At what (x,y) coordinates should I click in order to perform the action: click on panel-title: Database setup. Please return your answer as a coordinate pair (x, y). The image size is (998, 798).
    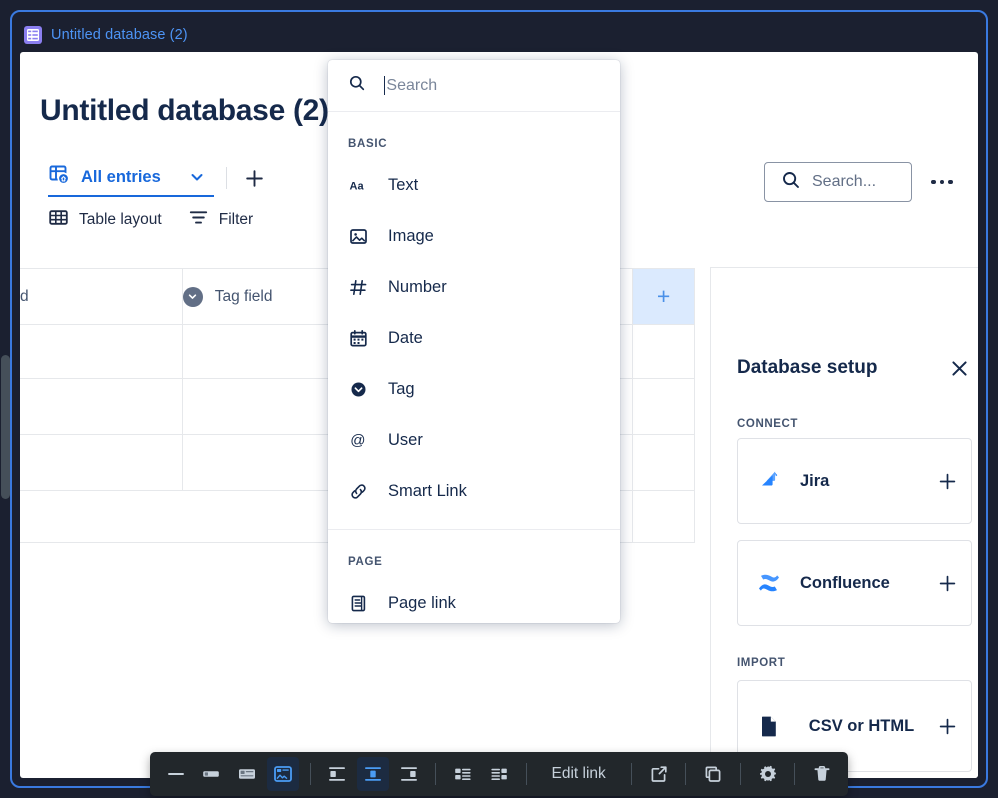
    Looking at the image, I should click on (807, 367).